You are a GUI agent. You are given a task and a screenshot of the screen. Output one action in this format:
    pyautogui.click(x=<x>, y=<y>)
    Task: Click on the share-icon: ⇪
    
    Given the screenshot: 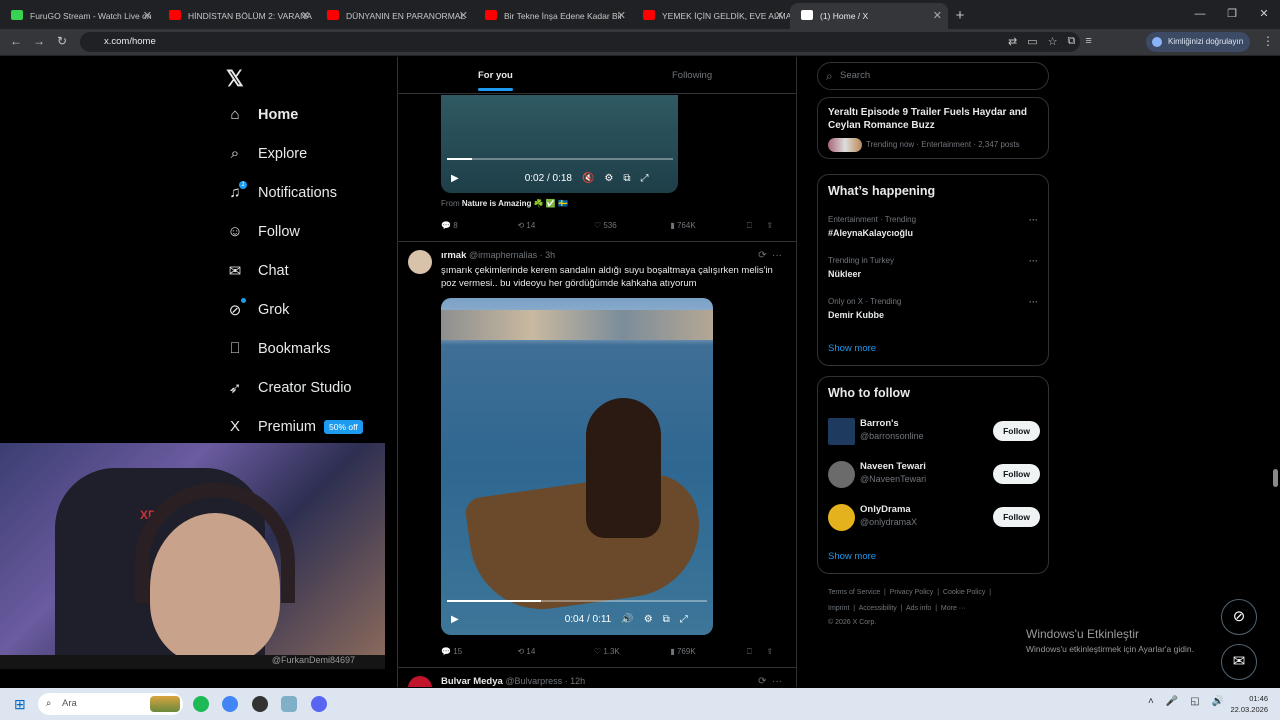 What is the action you would take?
    pyautogui.click(x=776, y=226)
    